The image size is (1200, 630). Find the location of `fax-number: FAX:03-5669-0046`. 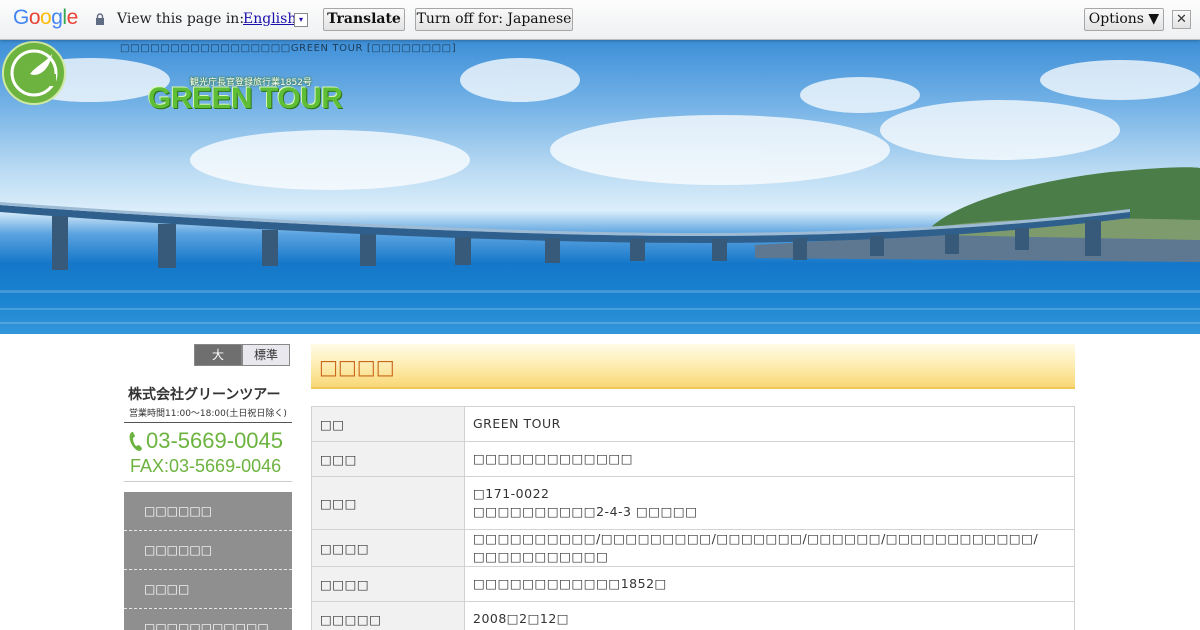

fax-number: FAX:03-5669-0046 is located at coordinates (206, 466).